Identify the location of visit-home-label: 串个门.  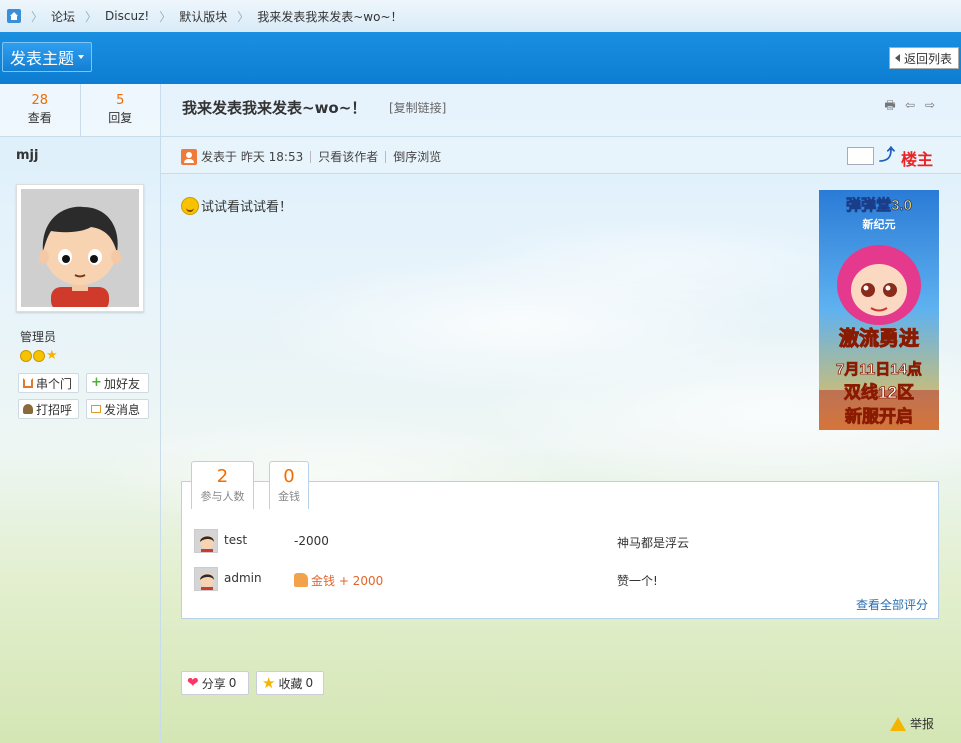
(54, 383).